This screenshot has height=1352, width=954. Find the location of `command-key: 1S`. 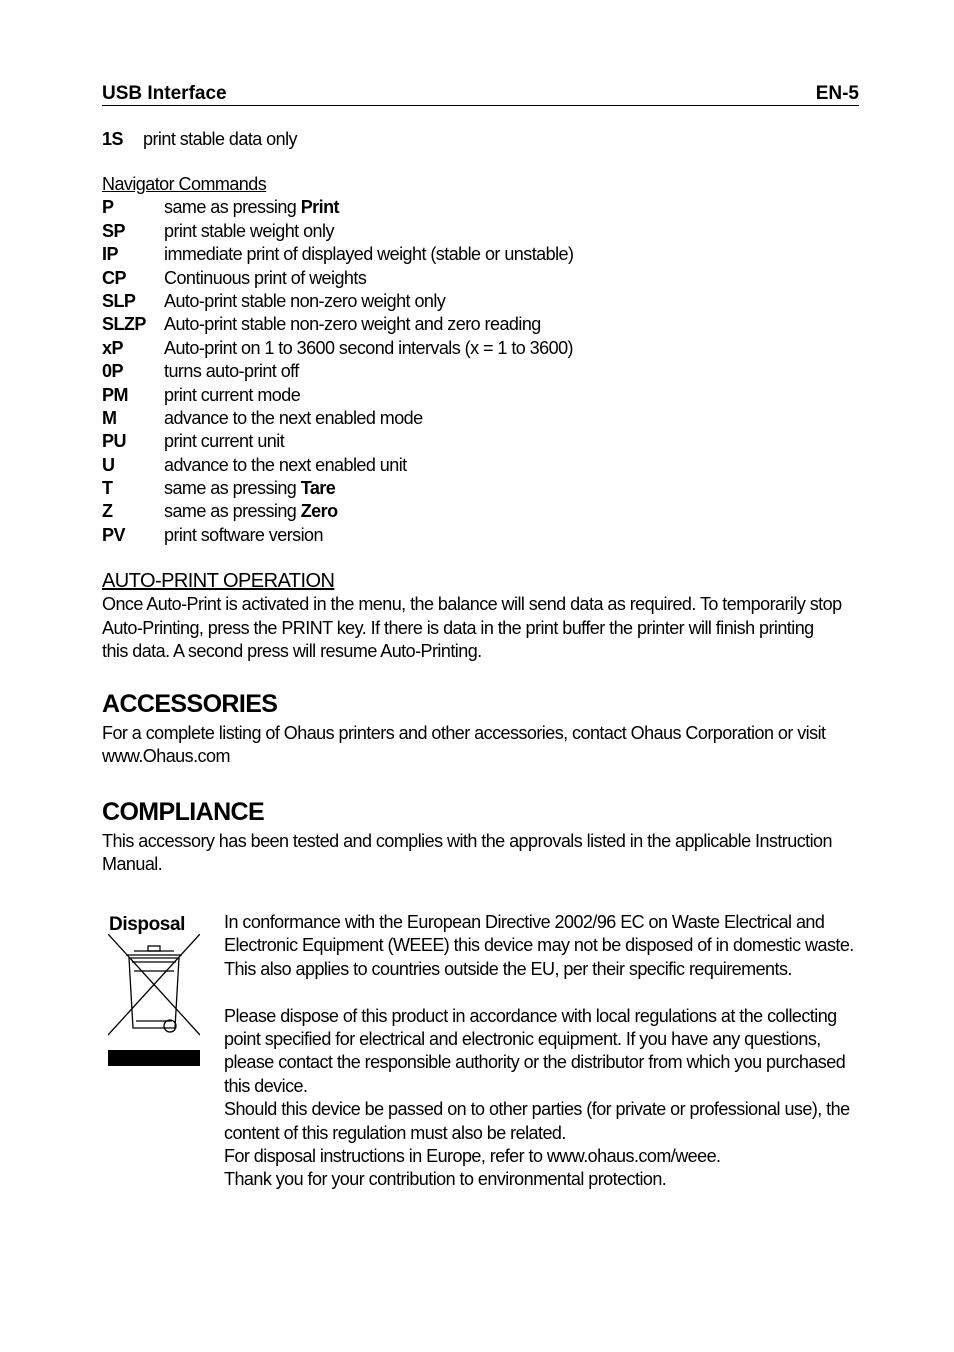

command-key: 1S is located at coordinates (112, 139).